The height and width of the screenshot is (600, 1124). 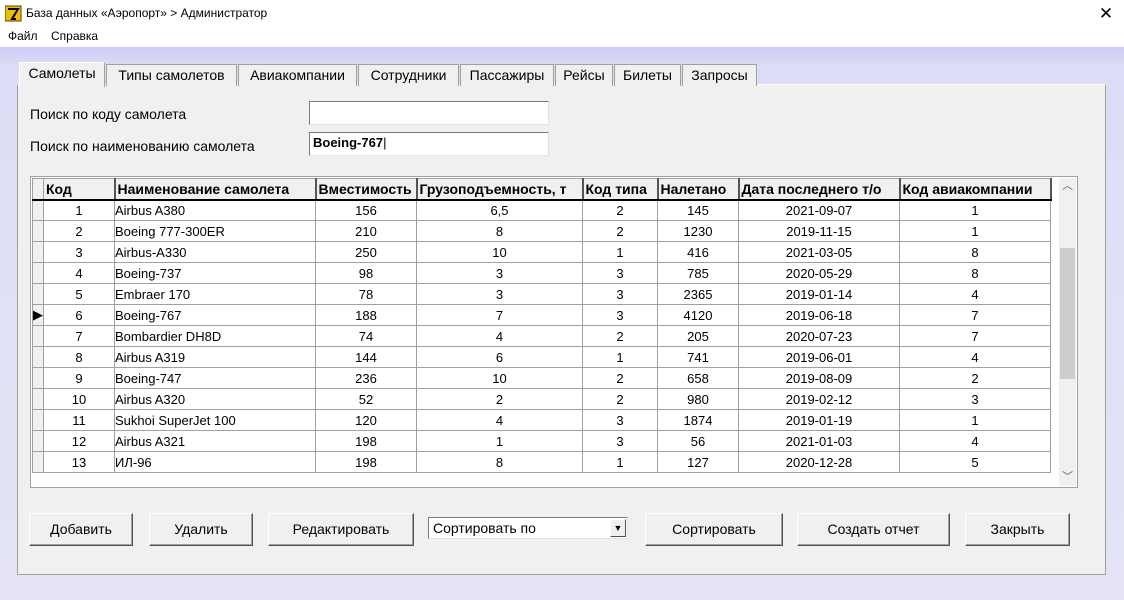 I want to click on search-by-name-input: Boeing-767|, so click(x=429, y=144).